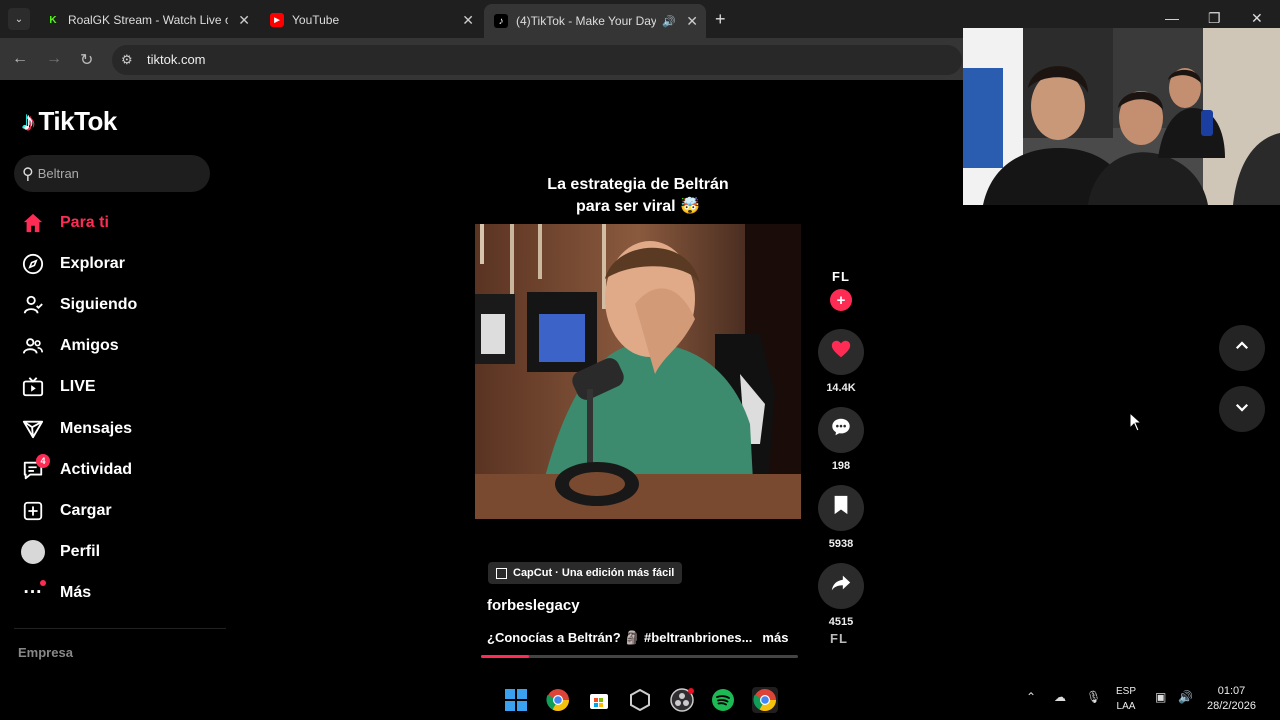 Image resolution: width=1280 pixels, height=720 pixels. What do you see at coordinates (96, 469) in the screenshot?
I see `sidebar-item-label: Actividad` at bounding box center [96, 469].